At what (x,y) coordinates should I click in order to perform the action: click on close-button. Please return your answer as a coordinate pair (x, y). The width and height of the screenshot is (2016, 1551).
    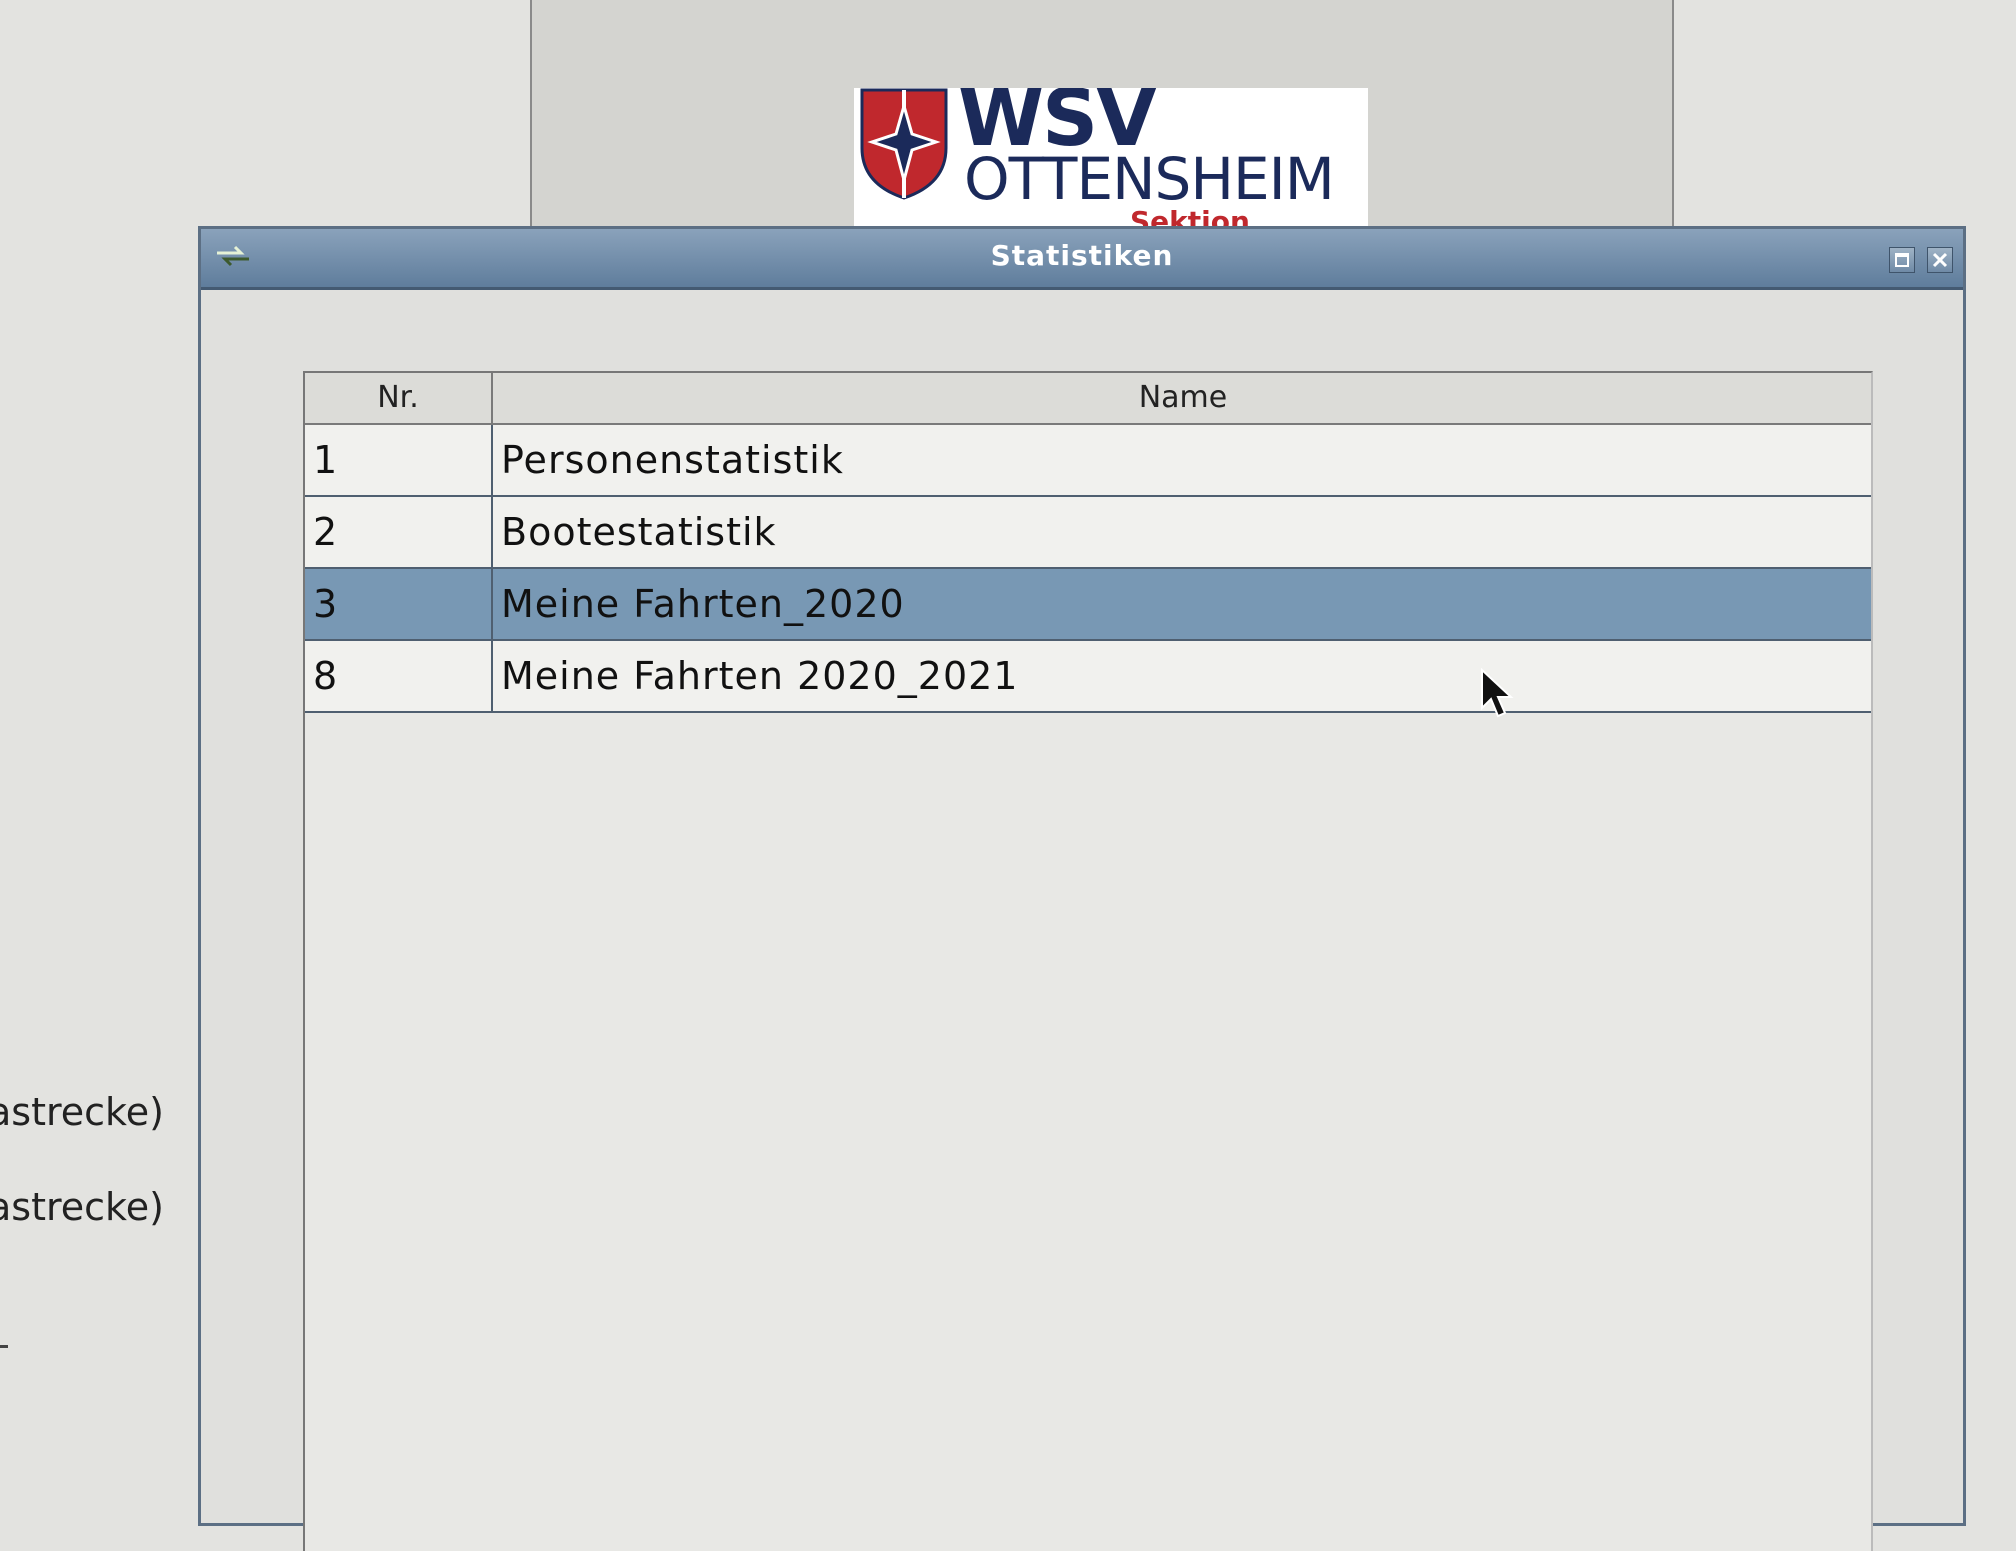
    Looking at the image, I should click on (1940, 260).